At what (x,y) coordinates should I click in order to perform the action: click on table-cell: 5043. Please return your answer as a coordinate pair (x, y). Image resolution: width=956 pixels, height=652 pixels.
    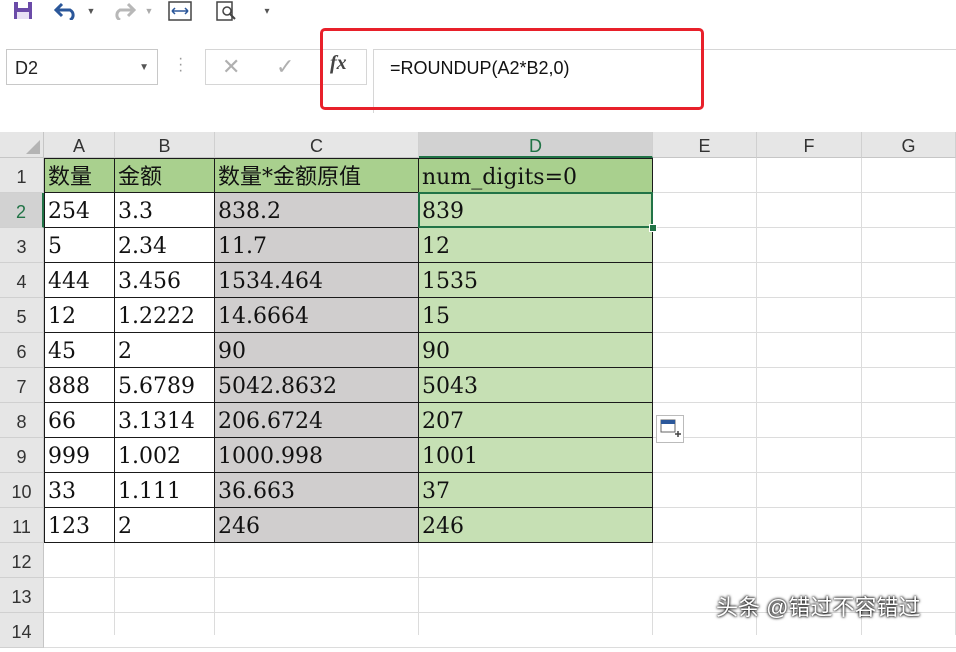
    Looking at the image, I should click on (536, 385).